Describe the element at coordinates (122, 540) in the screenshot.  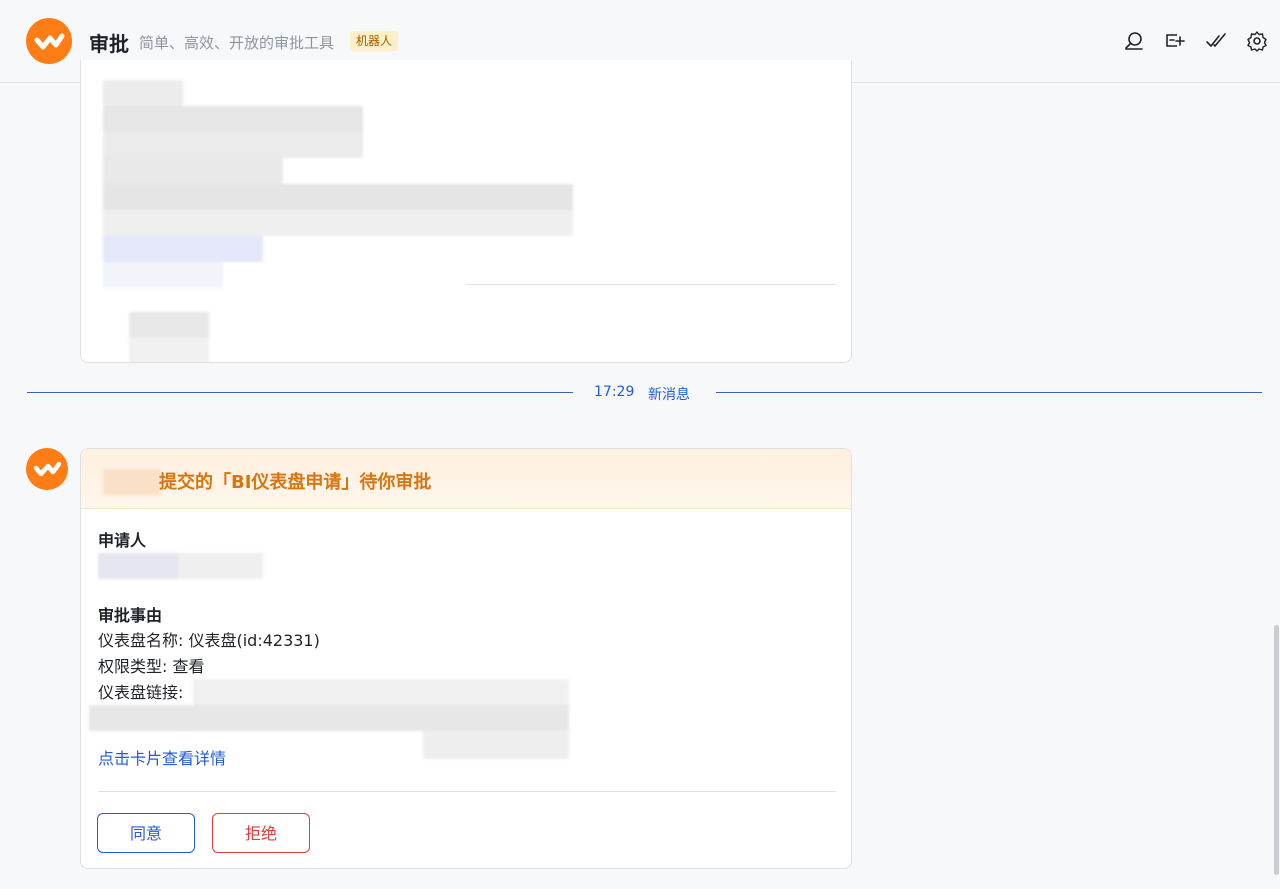
I see `applicant-label: 申请人` at that location.